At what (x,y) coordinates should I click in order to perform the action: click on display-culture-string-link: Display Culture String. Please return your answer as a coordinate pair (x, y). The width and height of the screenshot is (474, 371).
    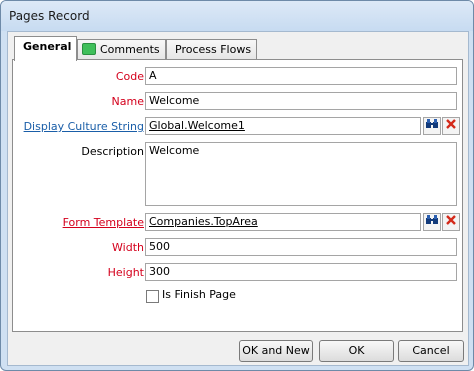
    Looking at the image, I should click on (84, 126).